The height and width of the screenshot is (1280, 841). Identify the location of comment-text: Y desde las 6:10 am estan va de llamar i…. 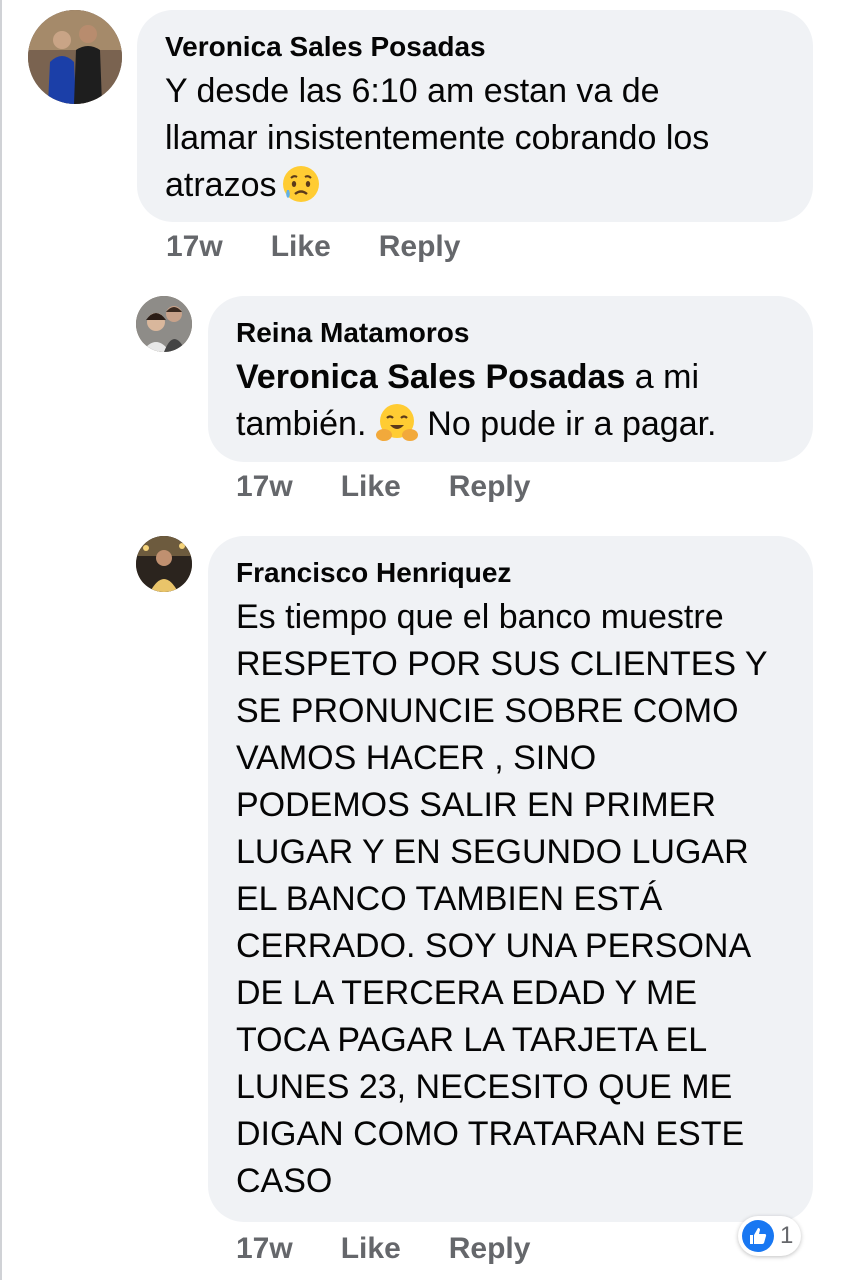
(489, 142).